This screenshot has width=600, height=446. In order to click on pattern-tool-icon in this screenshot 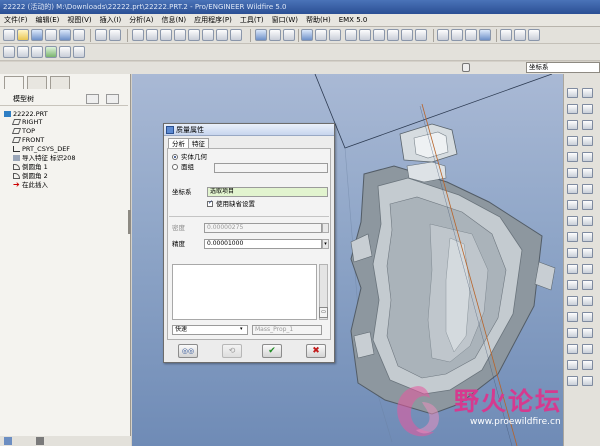, I will do `click(572, 221)`.